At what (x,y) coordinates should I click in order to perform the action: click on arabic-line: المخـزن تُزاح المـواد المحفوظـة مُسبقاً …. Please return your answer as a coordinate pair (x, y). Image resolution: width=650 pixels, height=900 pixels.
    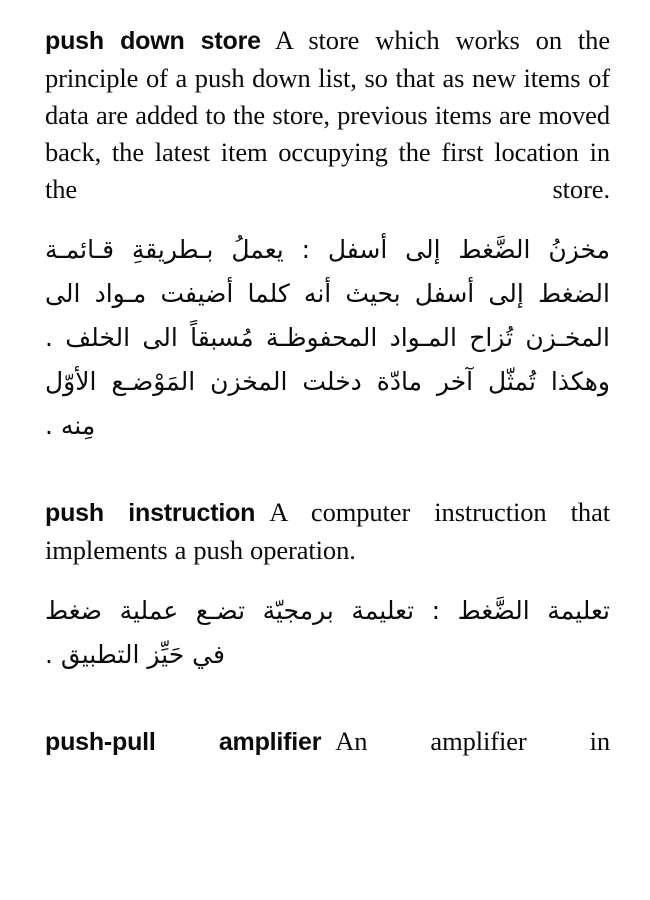
    Looking at the image, I should click on (327, 337).